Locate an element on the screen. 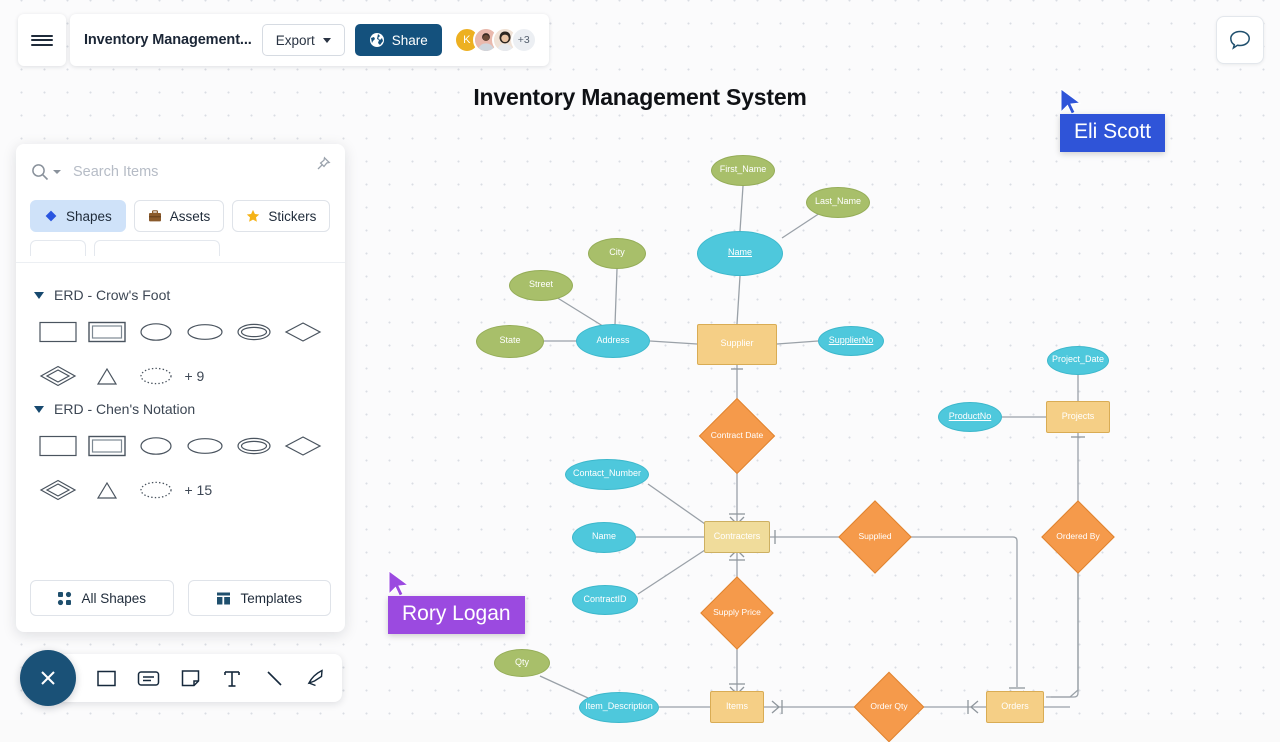  rectangle-icon is located at coordinates (58, 332).